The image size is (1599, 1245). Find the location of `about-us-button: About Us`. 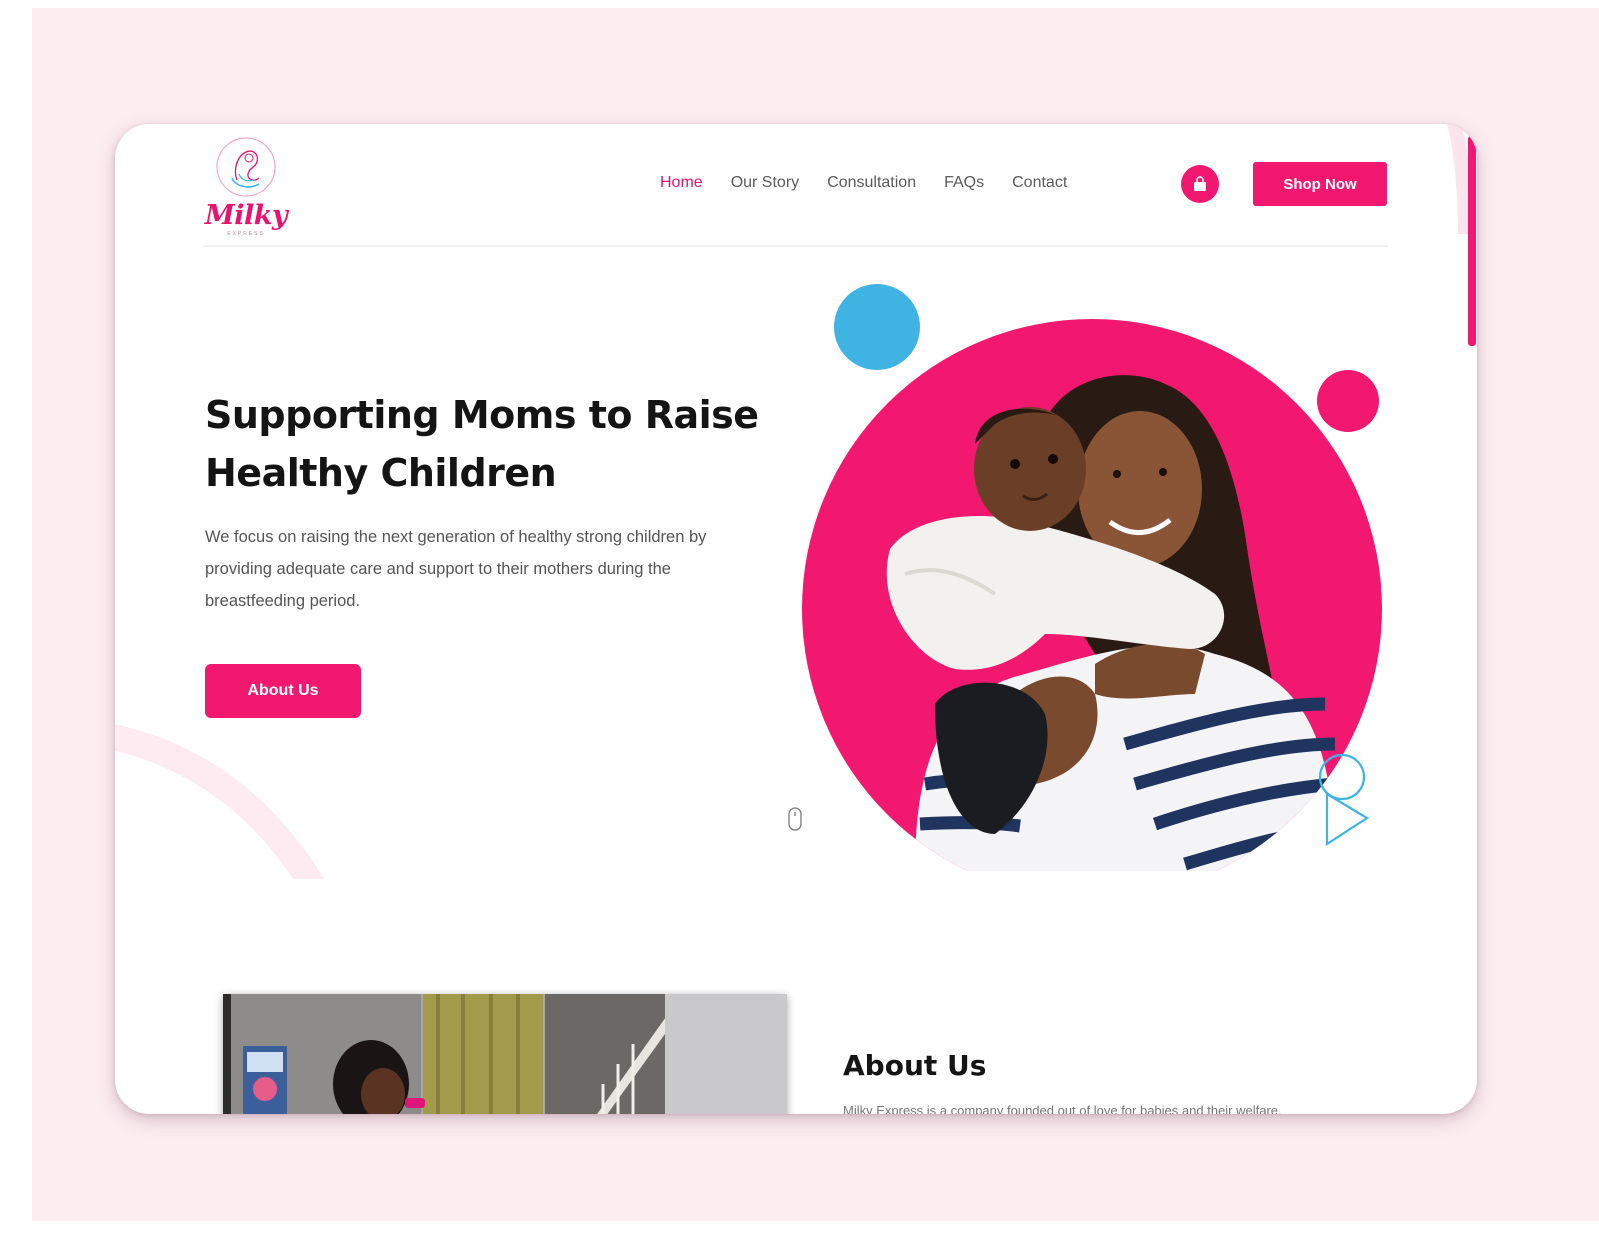

about-us-button: About Us is located at coordinates (283, 691).